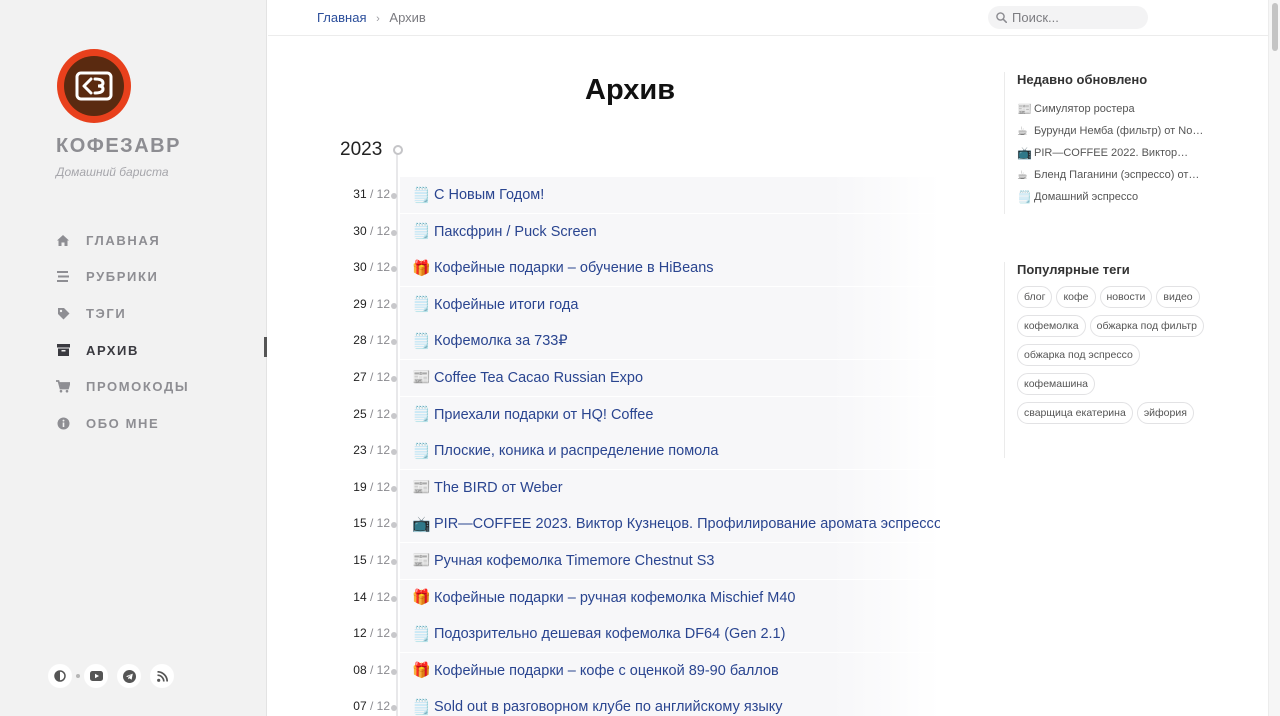 This screenshot has height=716, width=1280. Describe the element at coordinates (515, 231) in the screenshot. I see `post-title: Паксфрин / Puck Screen` at that location.